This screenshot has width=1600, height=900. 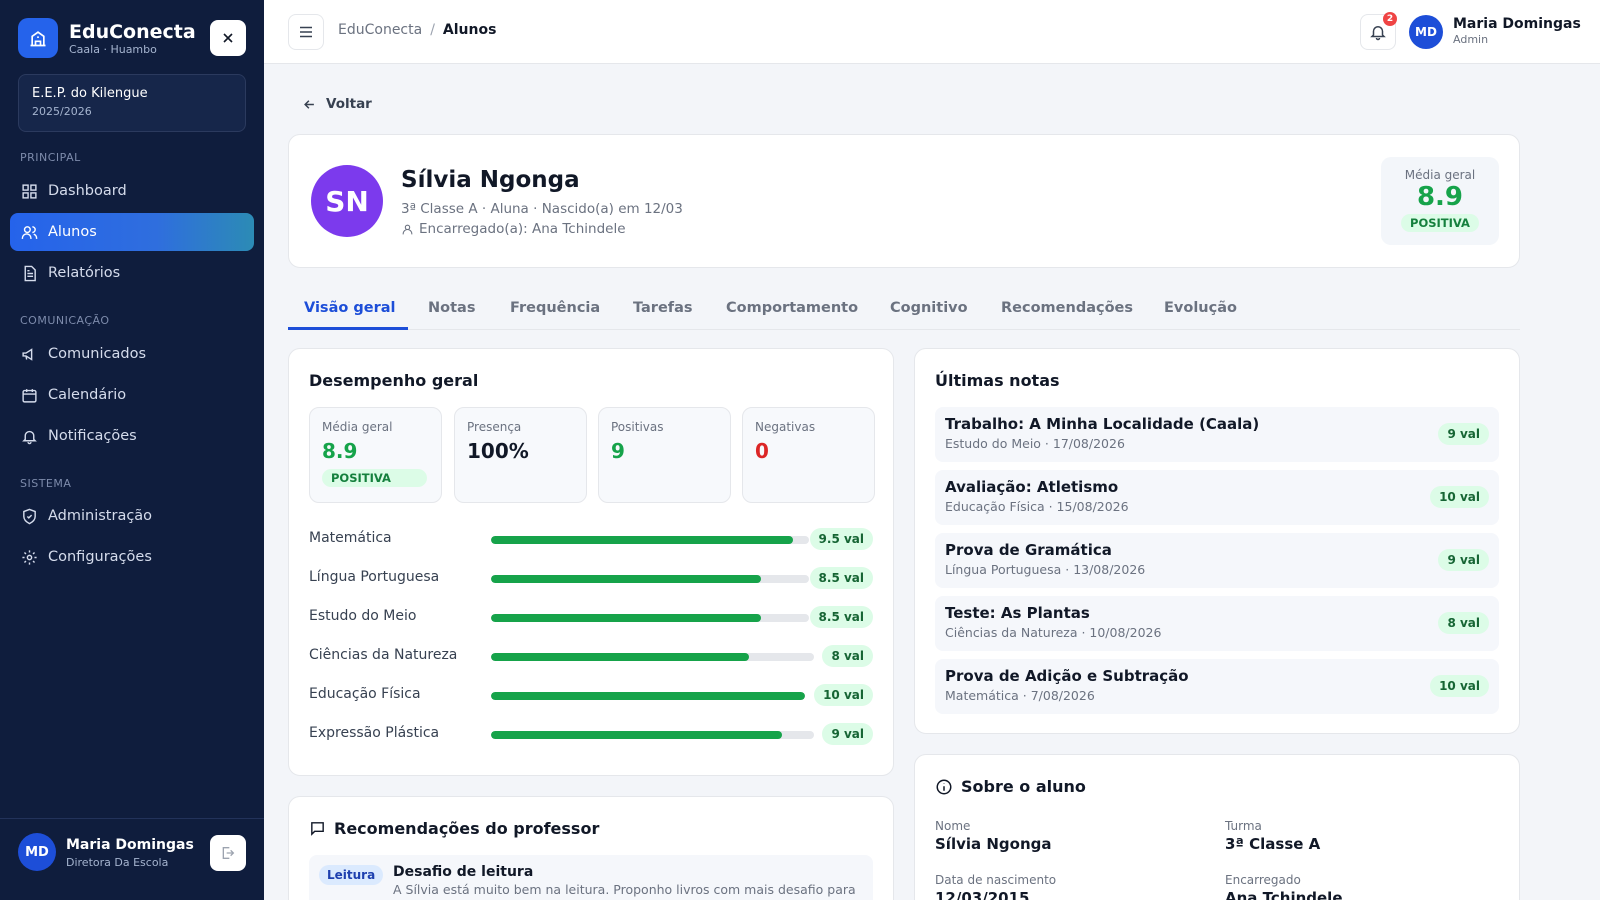 I want to click on megaphone-icon, so click(x=29, y=354).